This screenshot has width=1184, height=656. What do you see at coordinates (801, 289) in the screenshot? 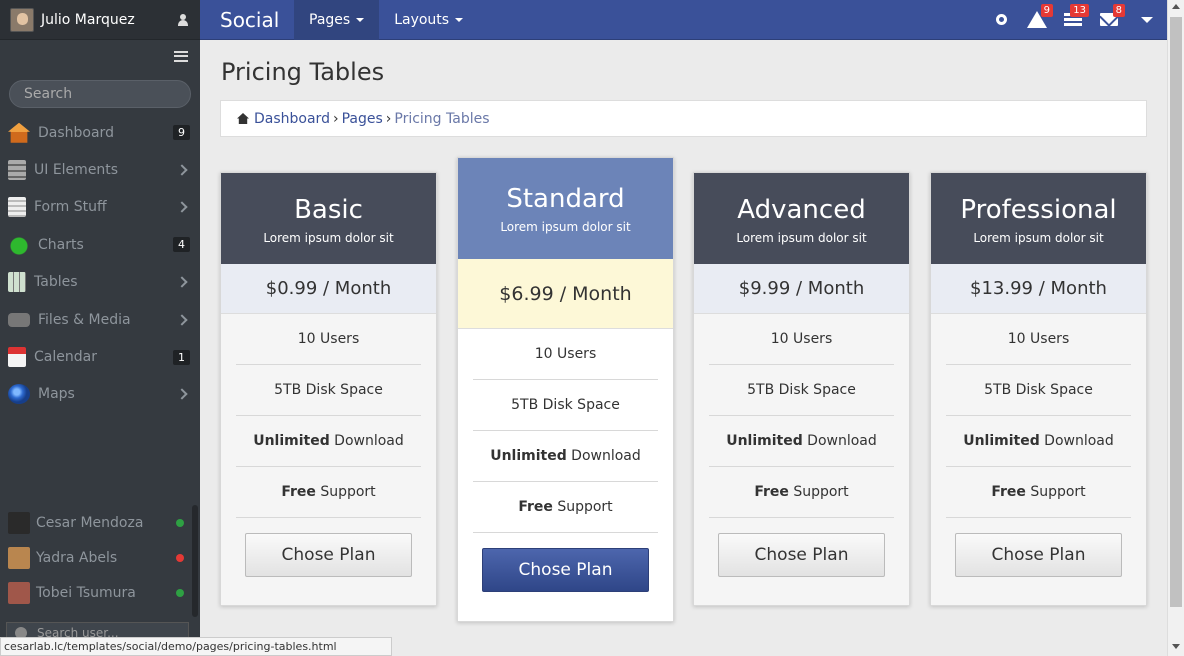
I see `plan-price: $9.99 / Month` at bounding box center [801, 289].